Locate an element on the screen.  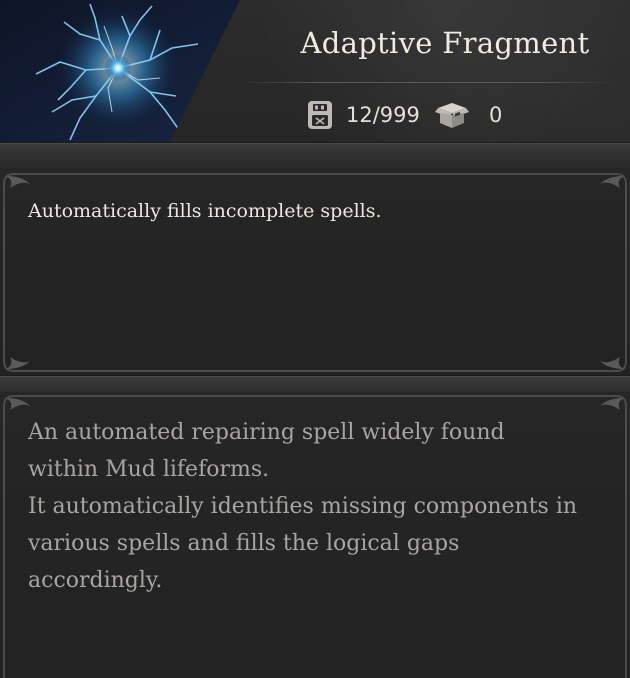
item-description: Automatically fills incomplete spells. is located at coordinates (205, 211).